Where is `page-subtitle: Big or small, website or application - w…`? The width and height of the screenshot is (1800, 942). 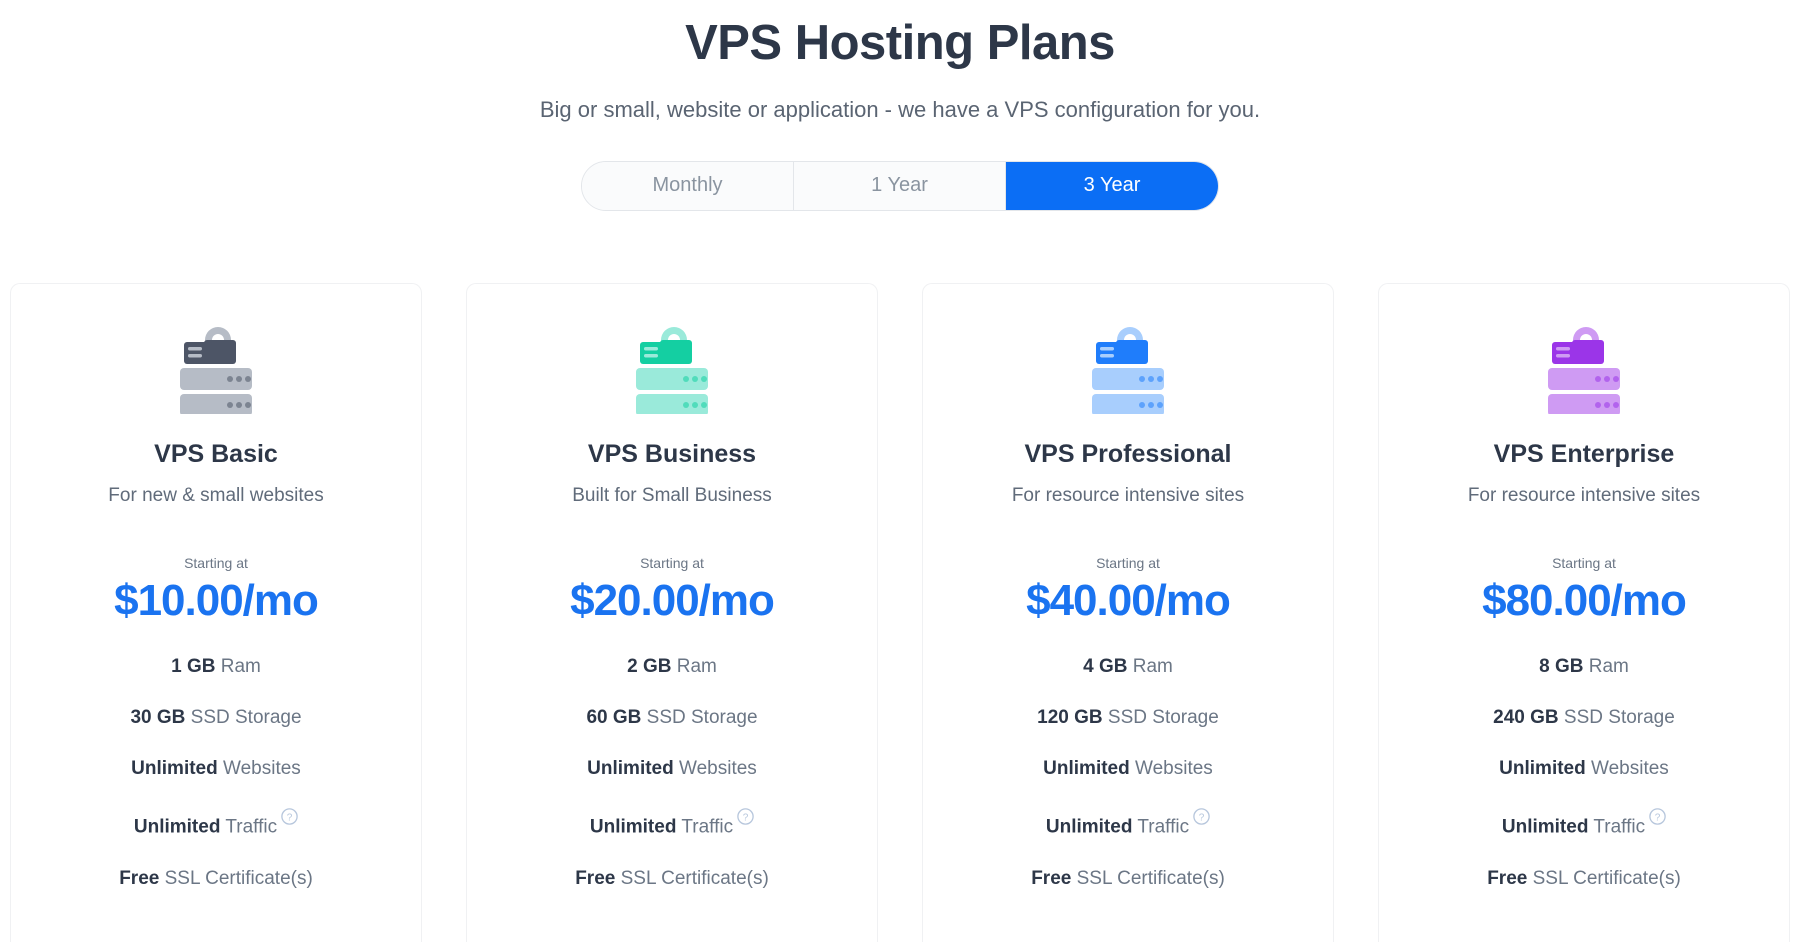
page-subtitle: Big or small, website or application - w… is located at coordinates (900, 109).